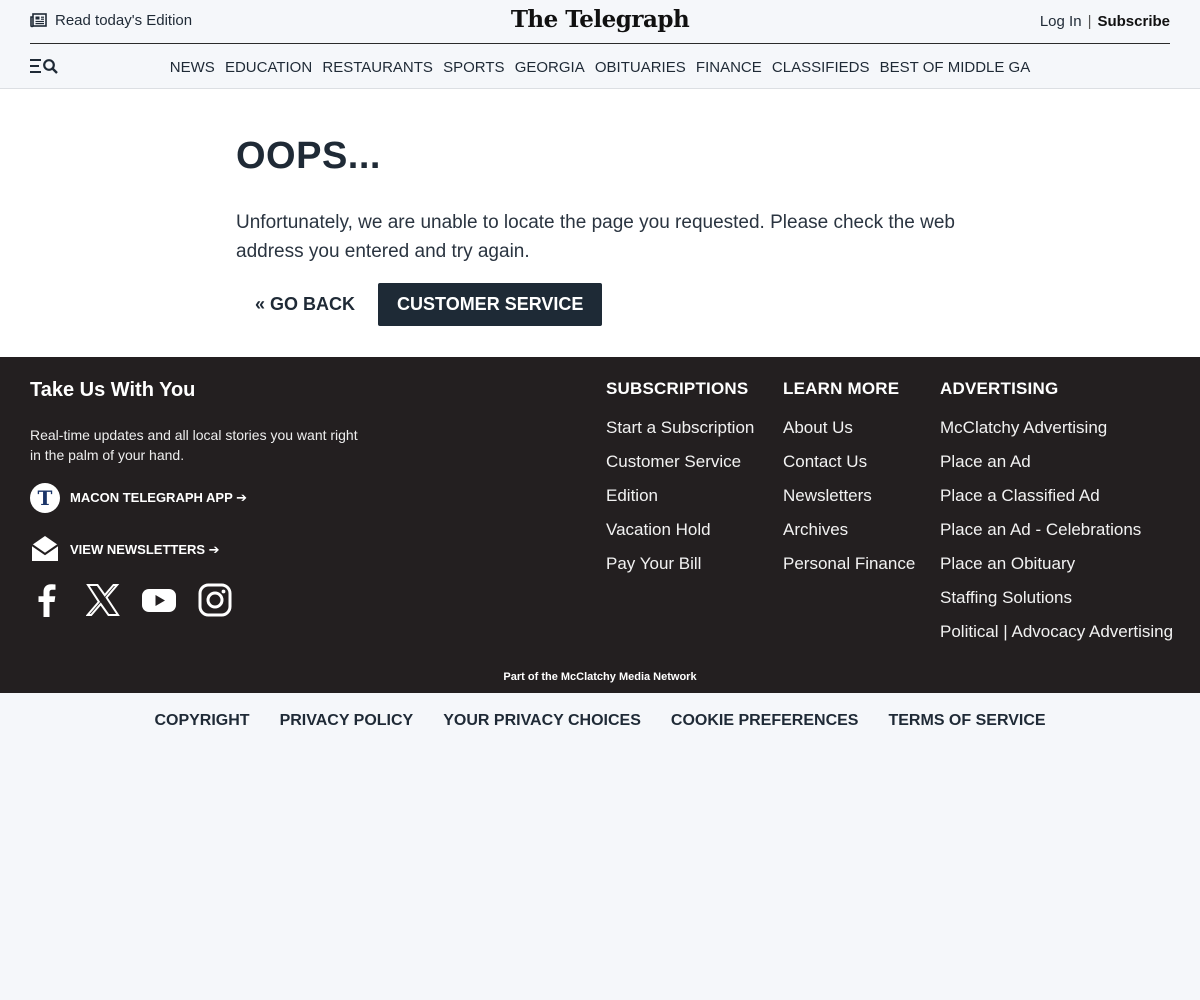 This screenshot has height=1000, width=1200. Describe the element at coordinates (38, 20) in the screenshot. I see `newspaper-icon` at that location.